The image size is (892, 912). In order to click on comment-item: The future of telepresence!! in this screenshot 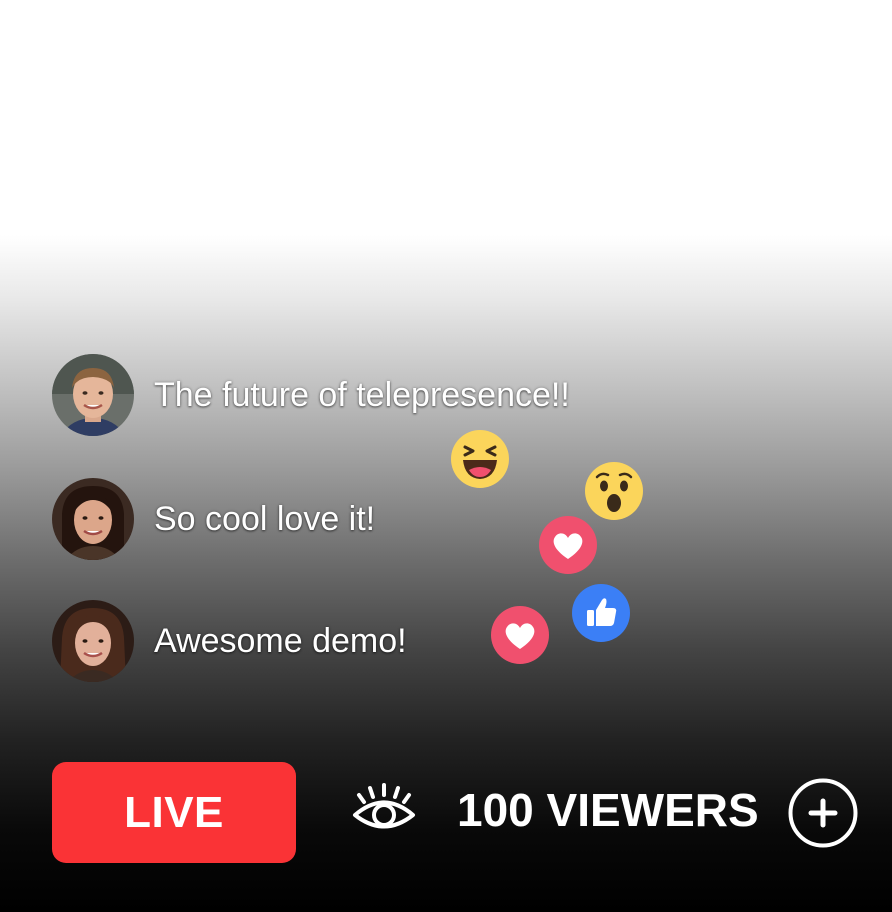, I will do `click(311, 395)`.